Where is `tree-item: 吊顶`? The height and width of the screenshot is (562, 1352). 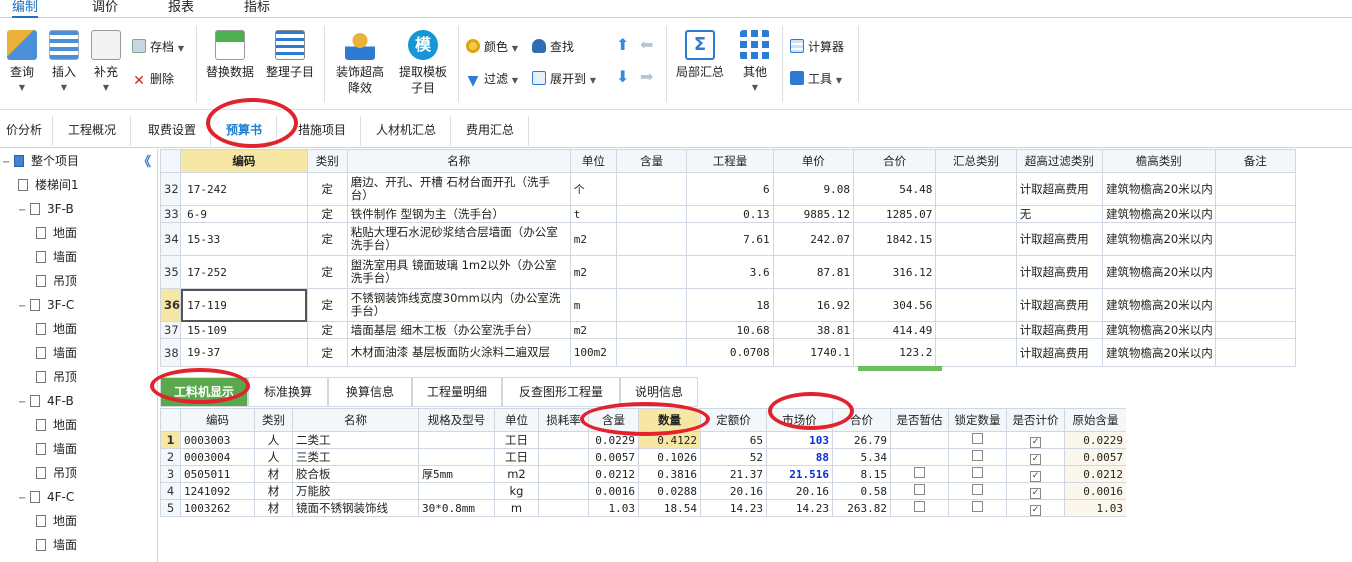 tree-item: 吊顶 is located at coordinates (56, 377).